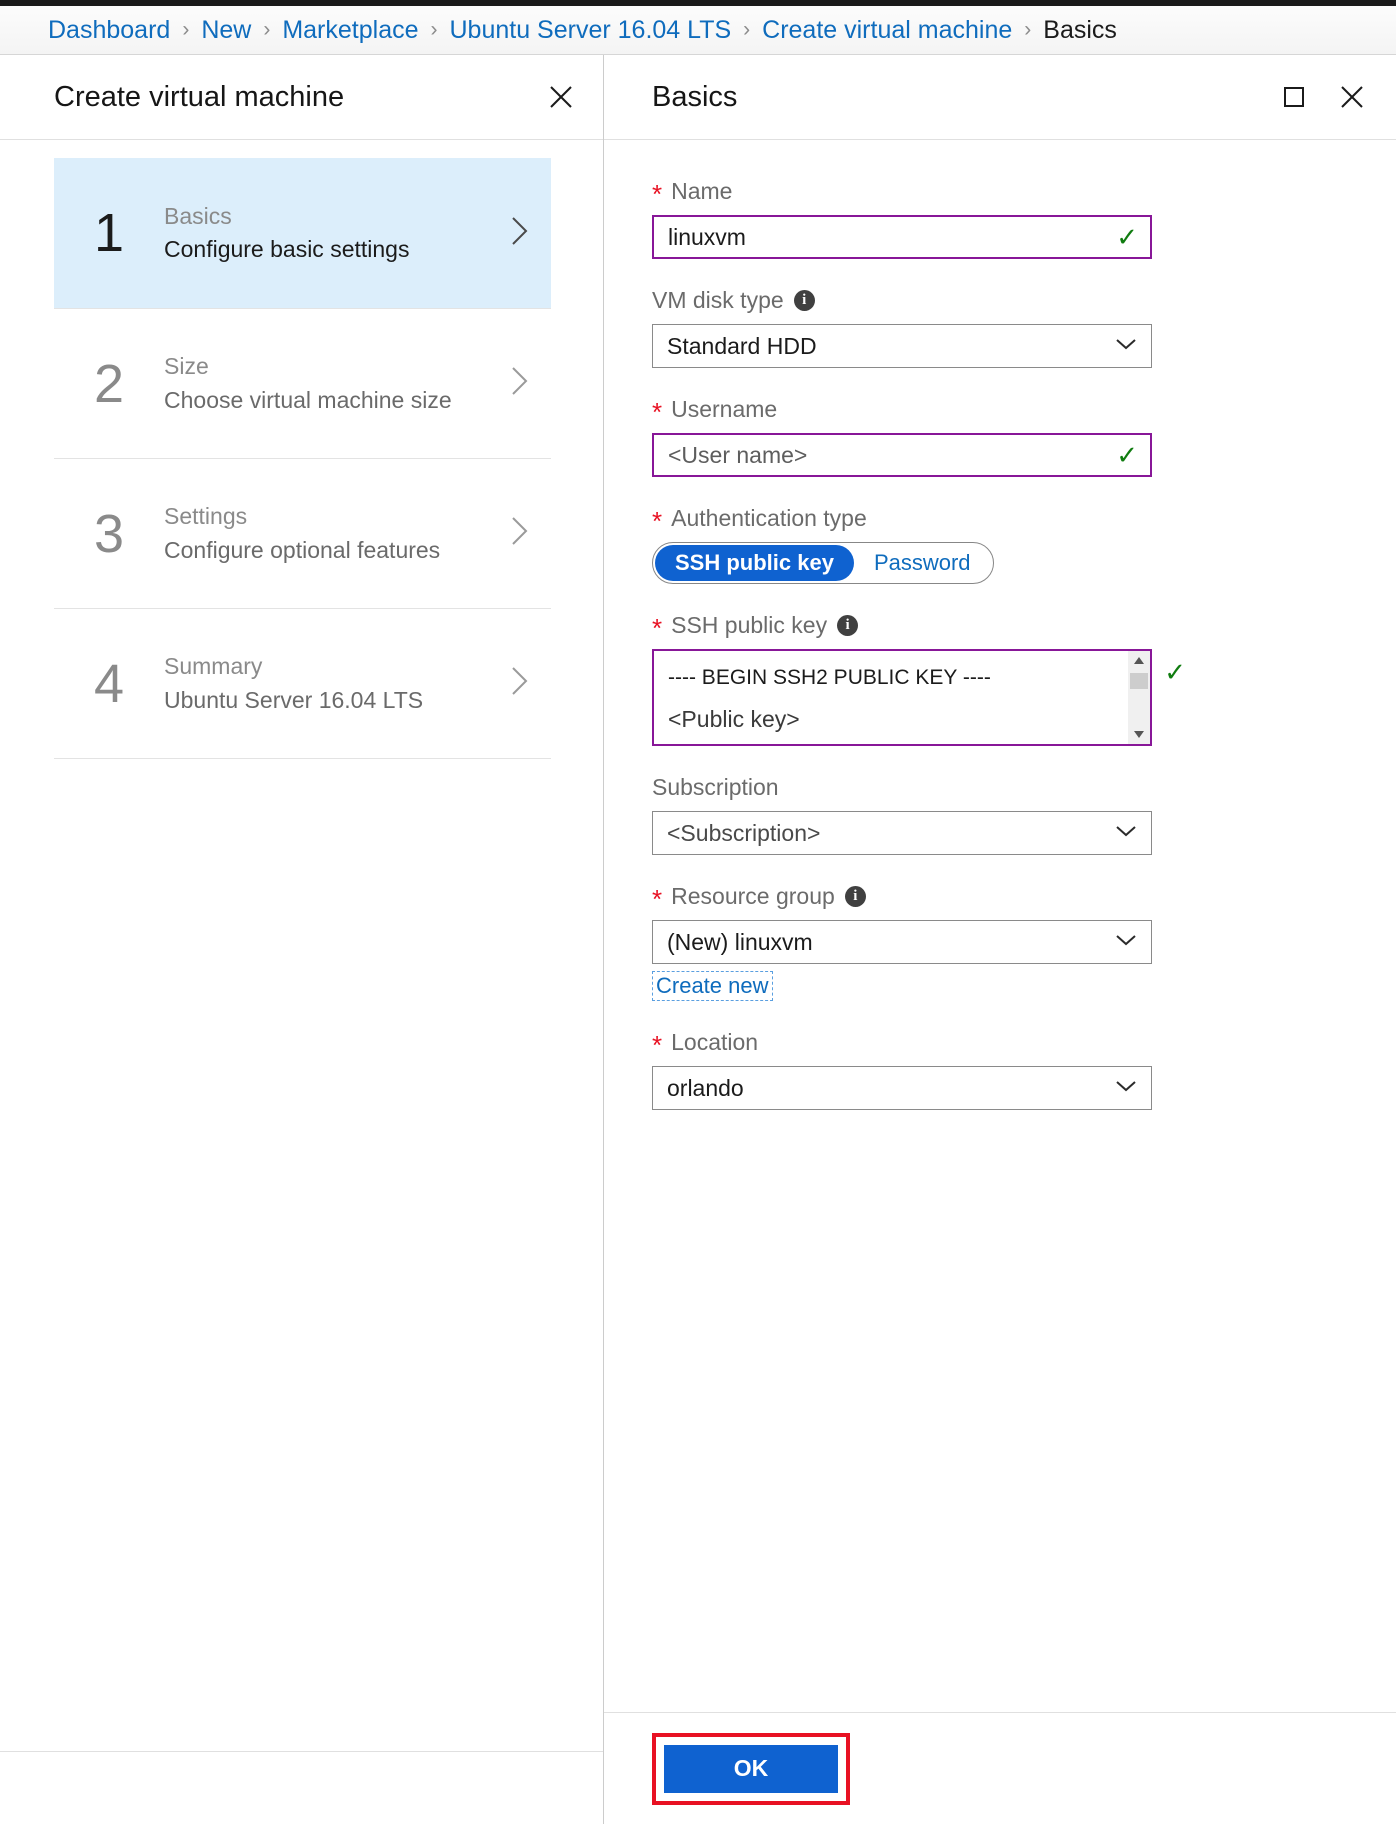  Describe the element at coordinates (302, 549) in the screenshot. I see `wizard-step-sublabel: Configure optional features` at that location.